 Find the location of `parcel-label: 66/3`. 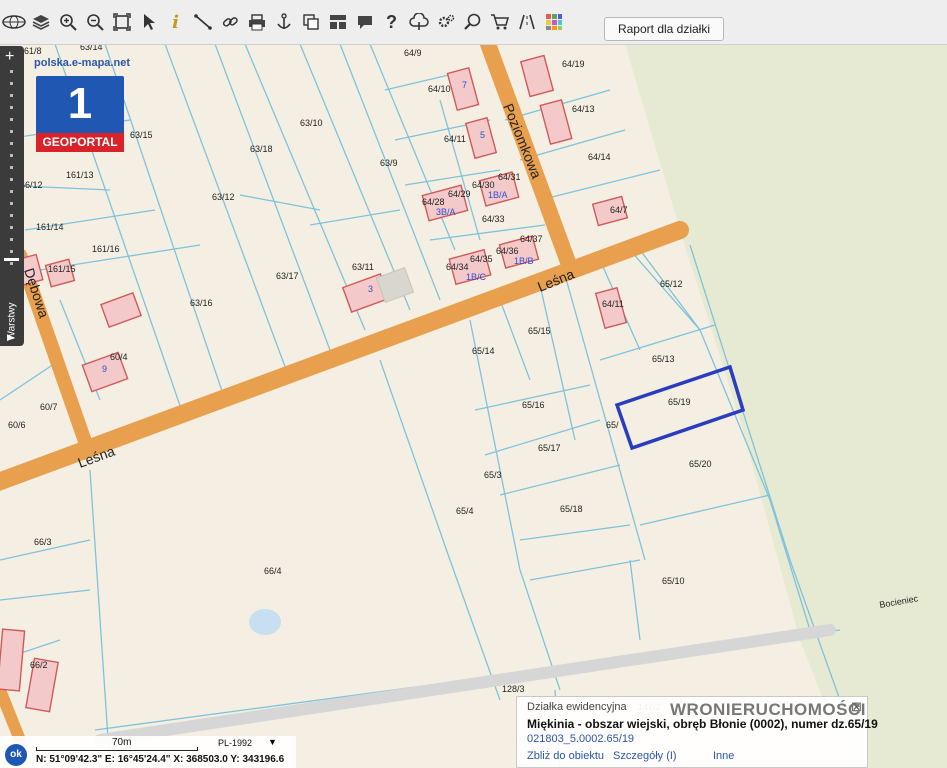

parcel-label: 66/3 is located at coordinates (43, 542).